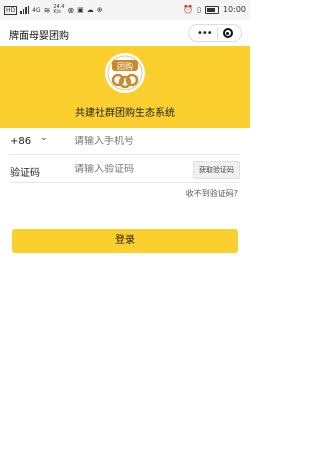 This screenshot has height=455, width=320. Describe the element at coordinates (216, 170) in the screenshot. I see `get-code-button: 获取验证码` at that location.